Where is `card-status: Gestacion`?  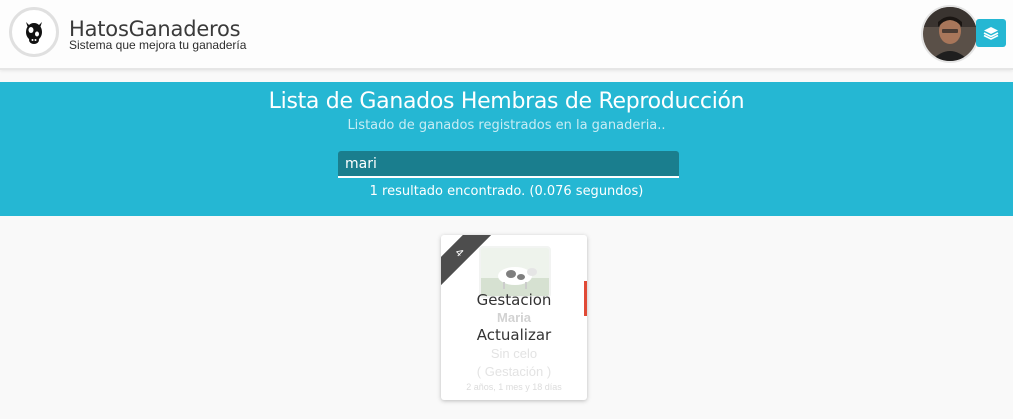 card-status: Gestacion is located at coordinates (514, 300).